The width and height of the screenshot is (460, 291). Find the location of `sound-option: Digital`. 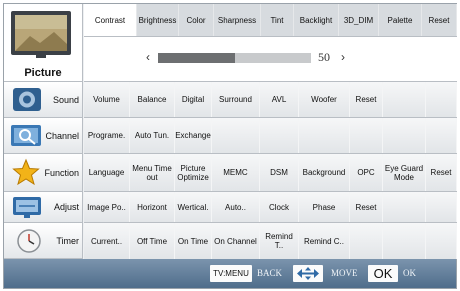

sound-option: Digital is located at coordinates (193, 99).